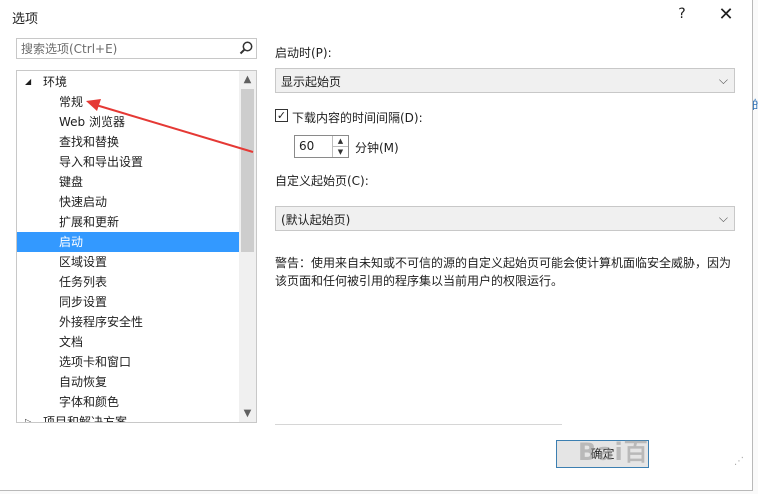 The height and width of the screenshot is (494, 758). I want to click on annotation-arrow, so click(170, 126).